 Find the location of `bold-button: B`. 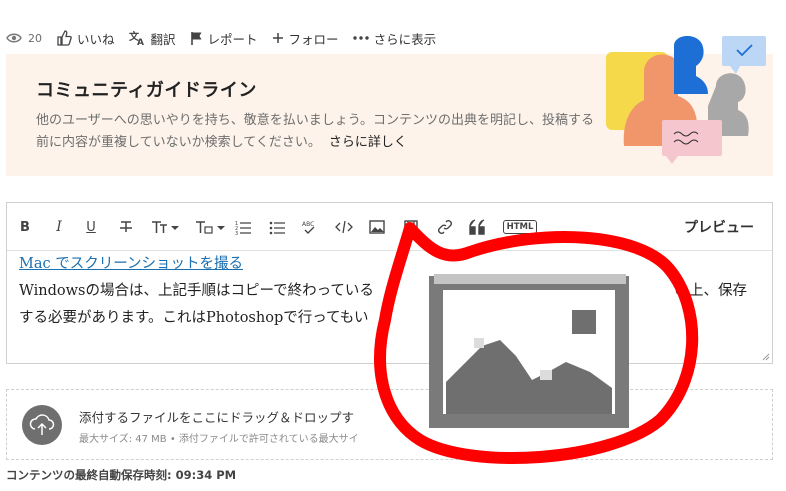

bold-button: B is located at coordinates (25, 227).